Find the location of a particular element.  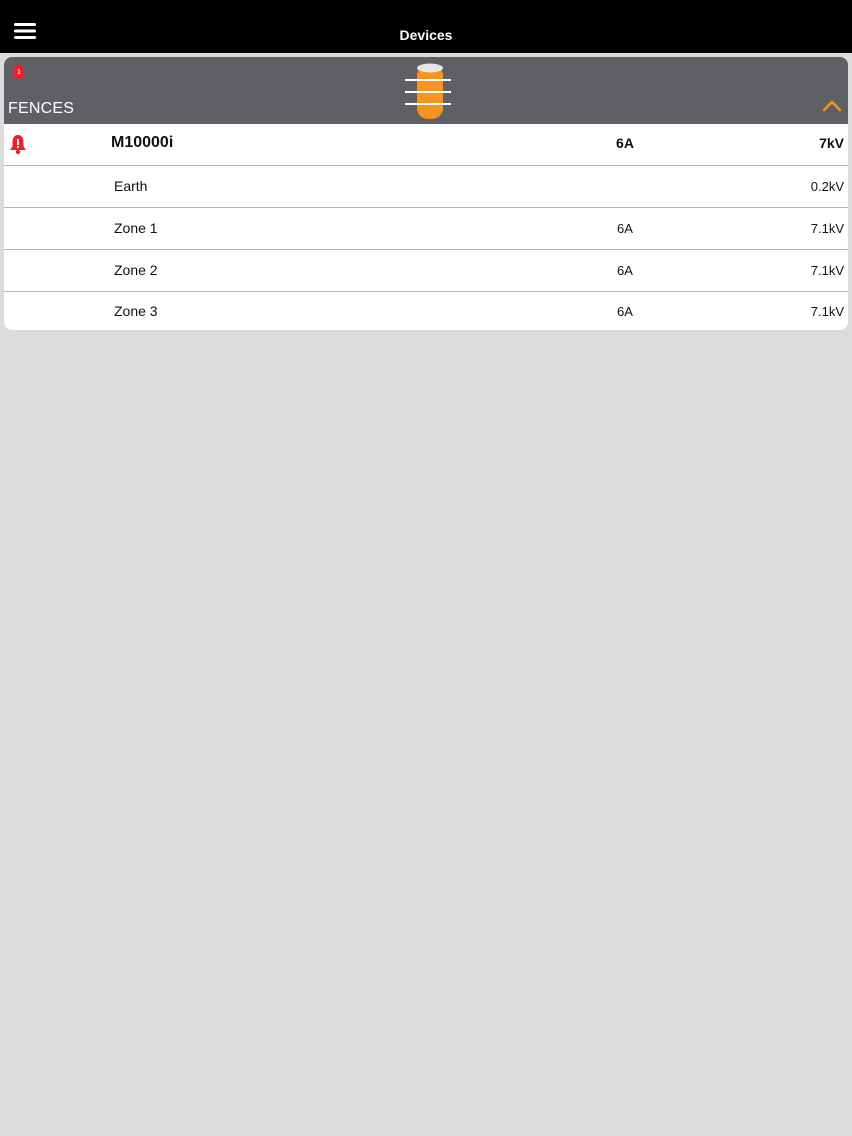

reading-name: Zone 2 is located at coordinates (136, 270).